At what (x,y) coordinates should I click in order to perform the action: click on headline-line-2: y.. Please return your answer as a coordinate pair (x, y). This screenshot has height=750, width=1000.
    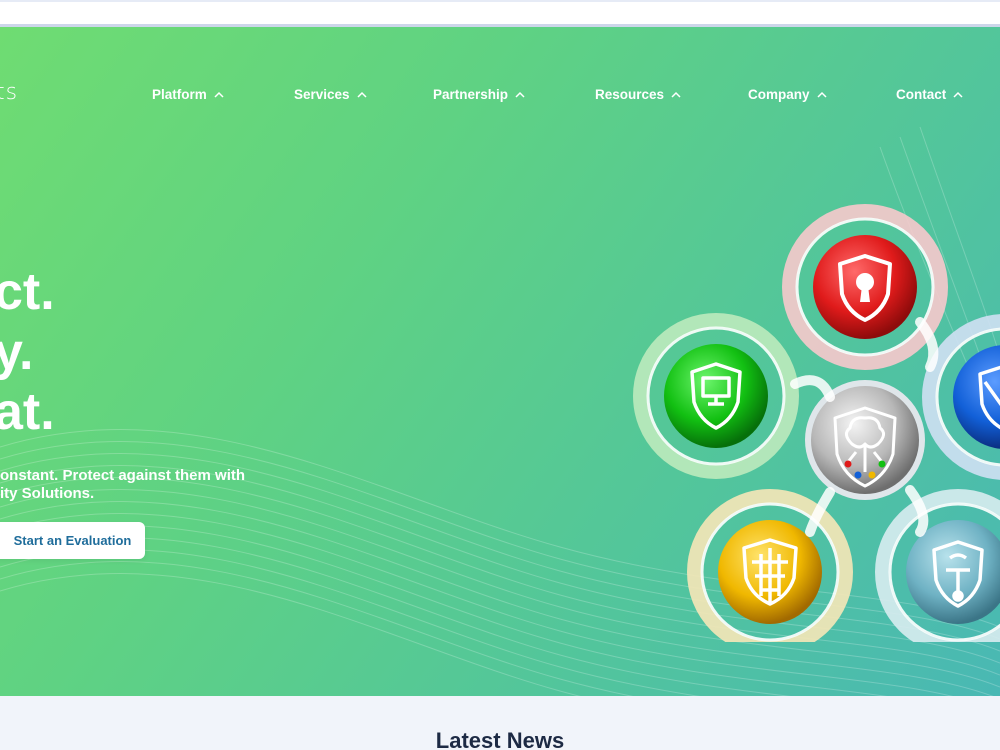
    Looking at the image, I should click on (17, 352).